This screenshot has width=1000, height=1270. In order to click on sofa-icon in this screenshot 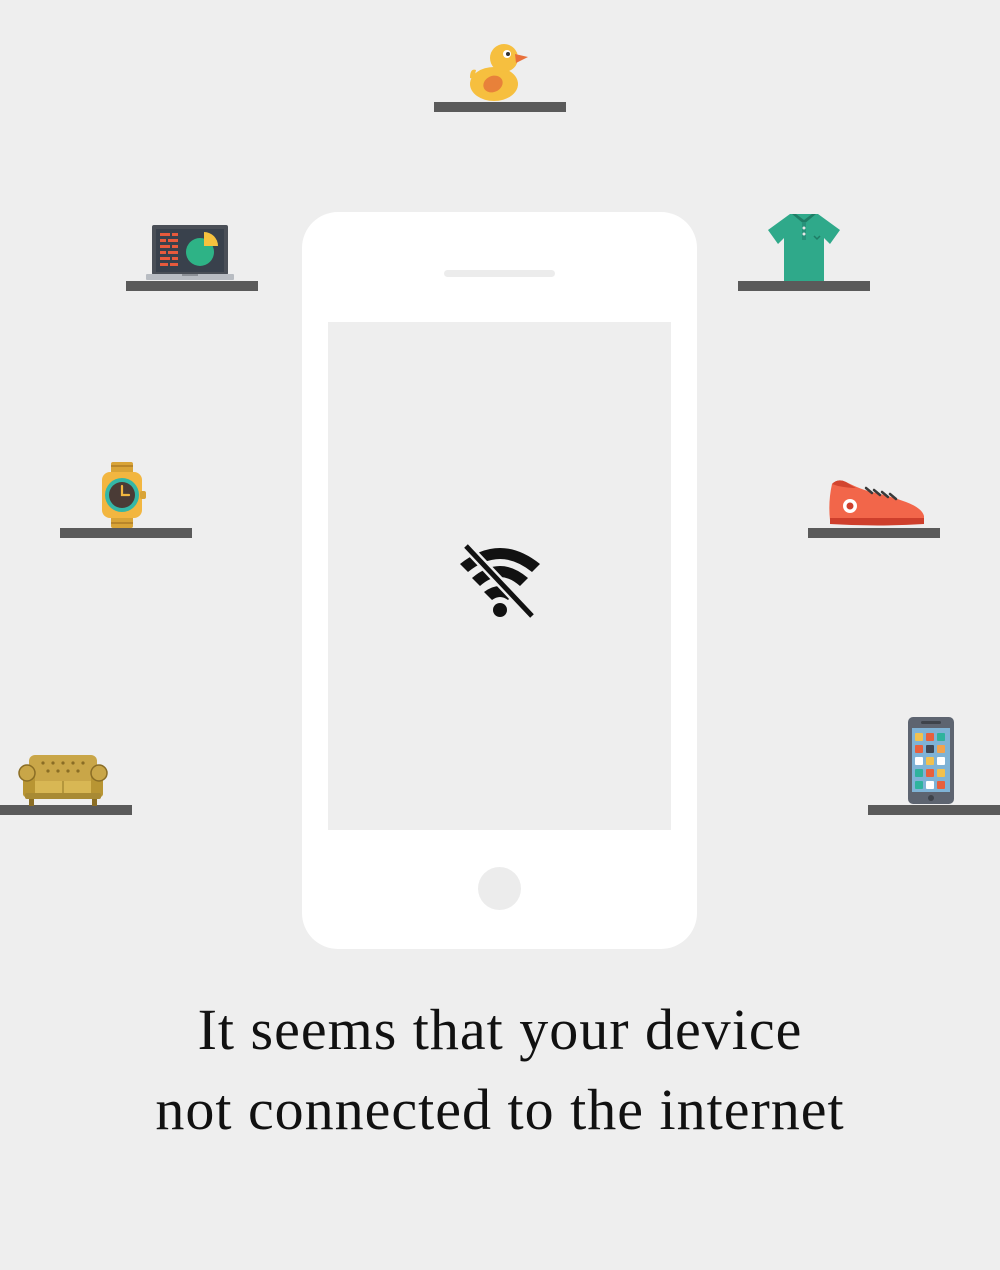, I will do `click(63, 780)`.